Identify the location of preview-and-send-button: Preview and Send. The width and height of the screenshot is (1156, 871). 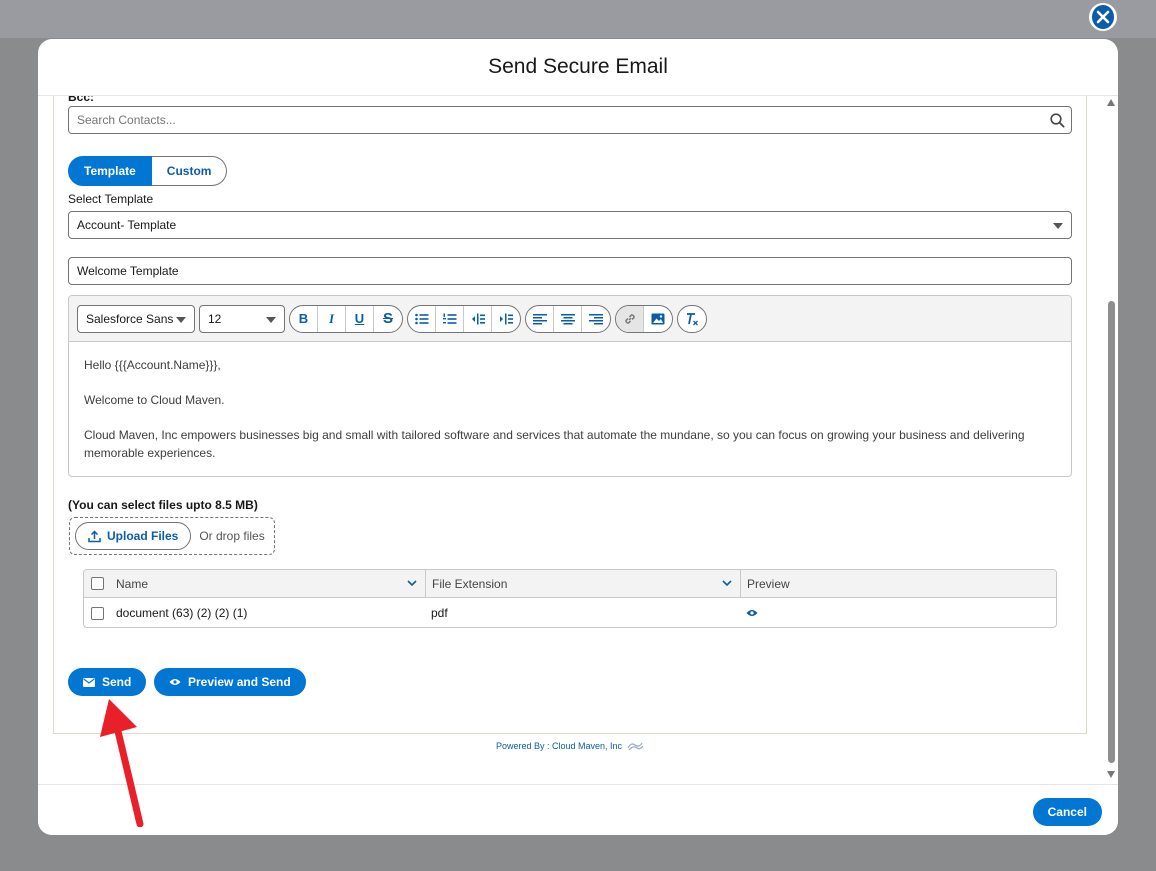
(230, 682).